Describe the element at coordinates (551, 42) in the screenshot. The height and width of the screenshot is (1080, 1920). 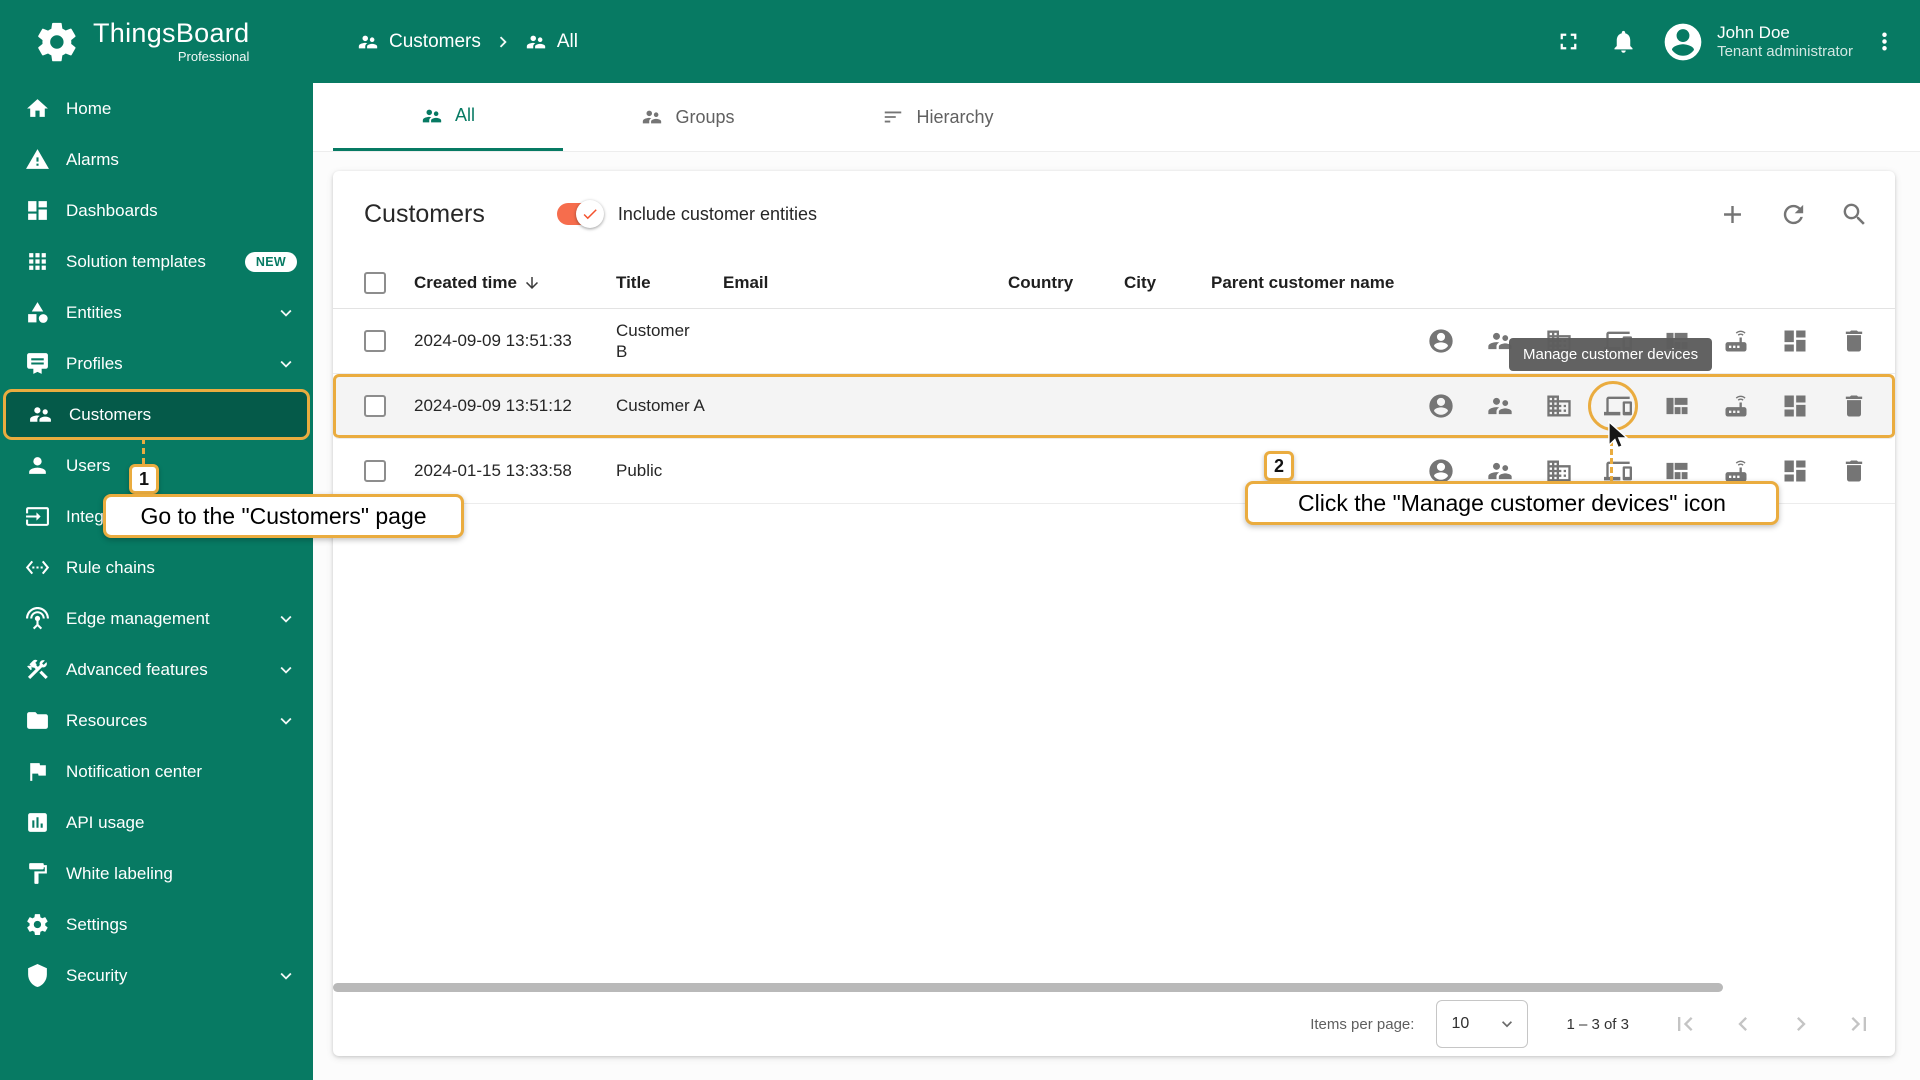
I see `breadcrumb-all: All` at that location.